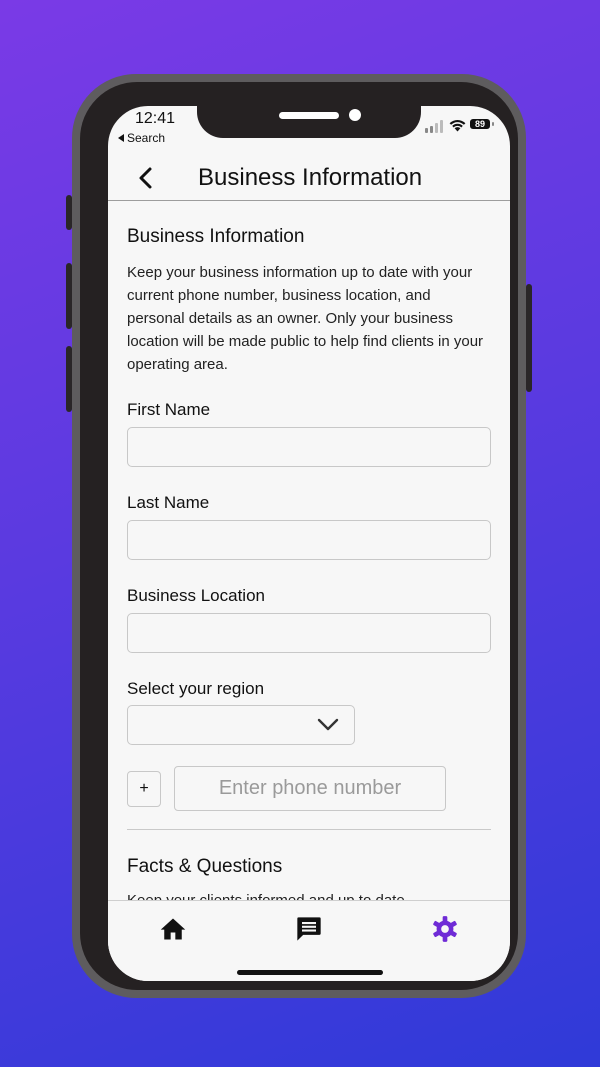 This screenshot has height=1067, width=600. I want to click on chevron-down-icon, so click(328, 724).